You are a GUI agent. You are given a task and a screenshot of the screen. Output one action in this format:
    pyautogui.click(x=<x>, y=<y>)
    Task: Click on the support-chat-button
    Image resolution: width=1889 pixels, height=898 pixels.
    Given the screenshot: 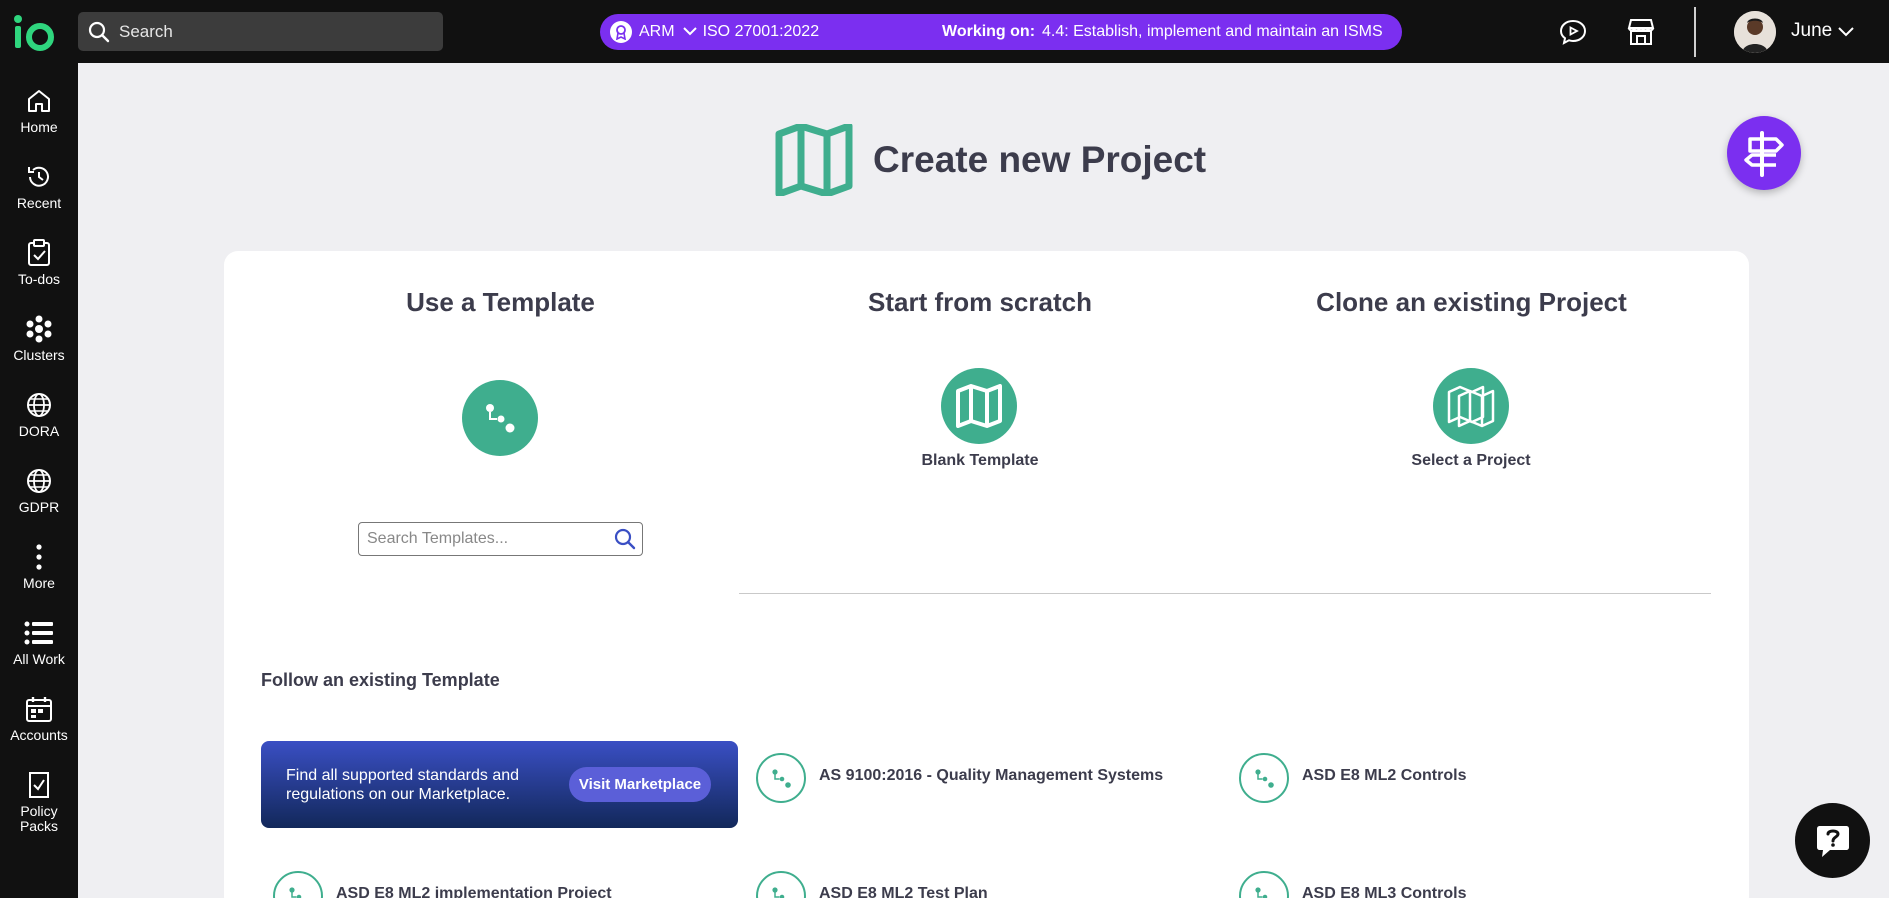 What is the action you would take?
    pyautogui.click(x=1832, y=840)
    